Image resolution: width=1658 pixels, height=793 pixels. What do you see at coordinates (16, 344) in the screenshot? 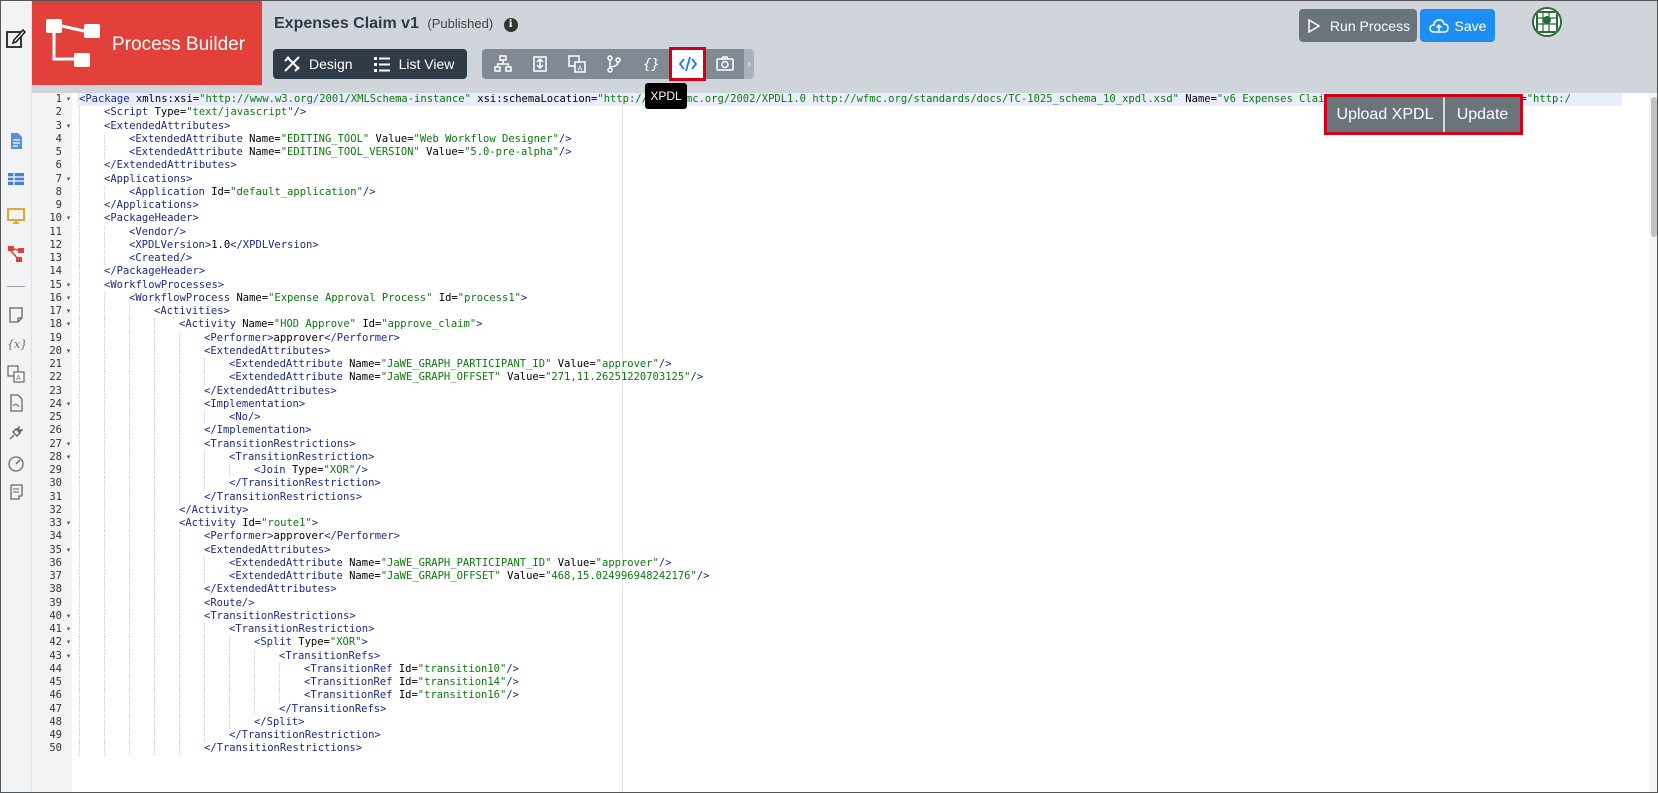
I see `variable-icon: {x}` at bounding box center [16, 344].